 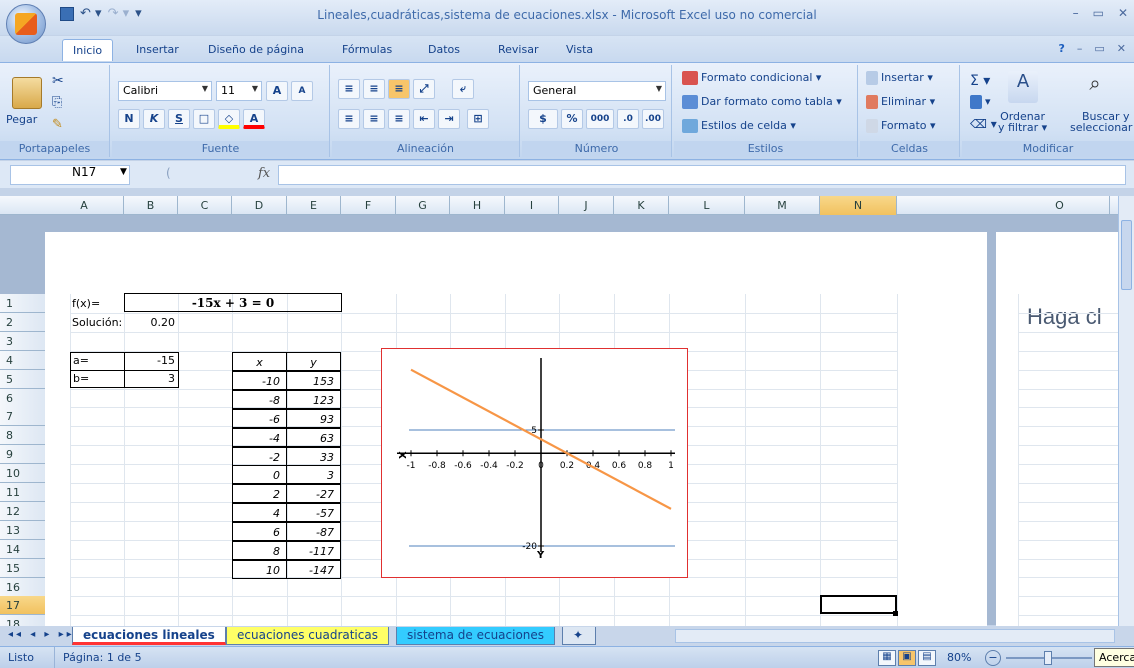 I want to click on formula-input, so click(x=702, y=175).